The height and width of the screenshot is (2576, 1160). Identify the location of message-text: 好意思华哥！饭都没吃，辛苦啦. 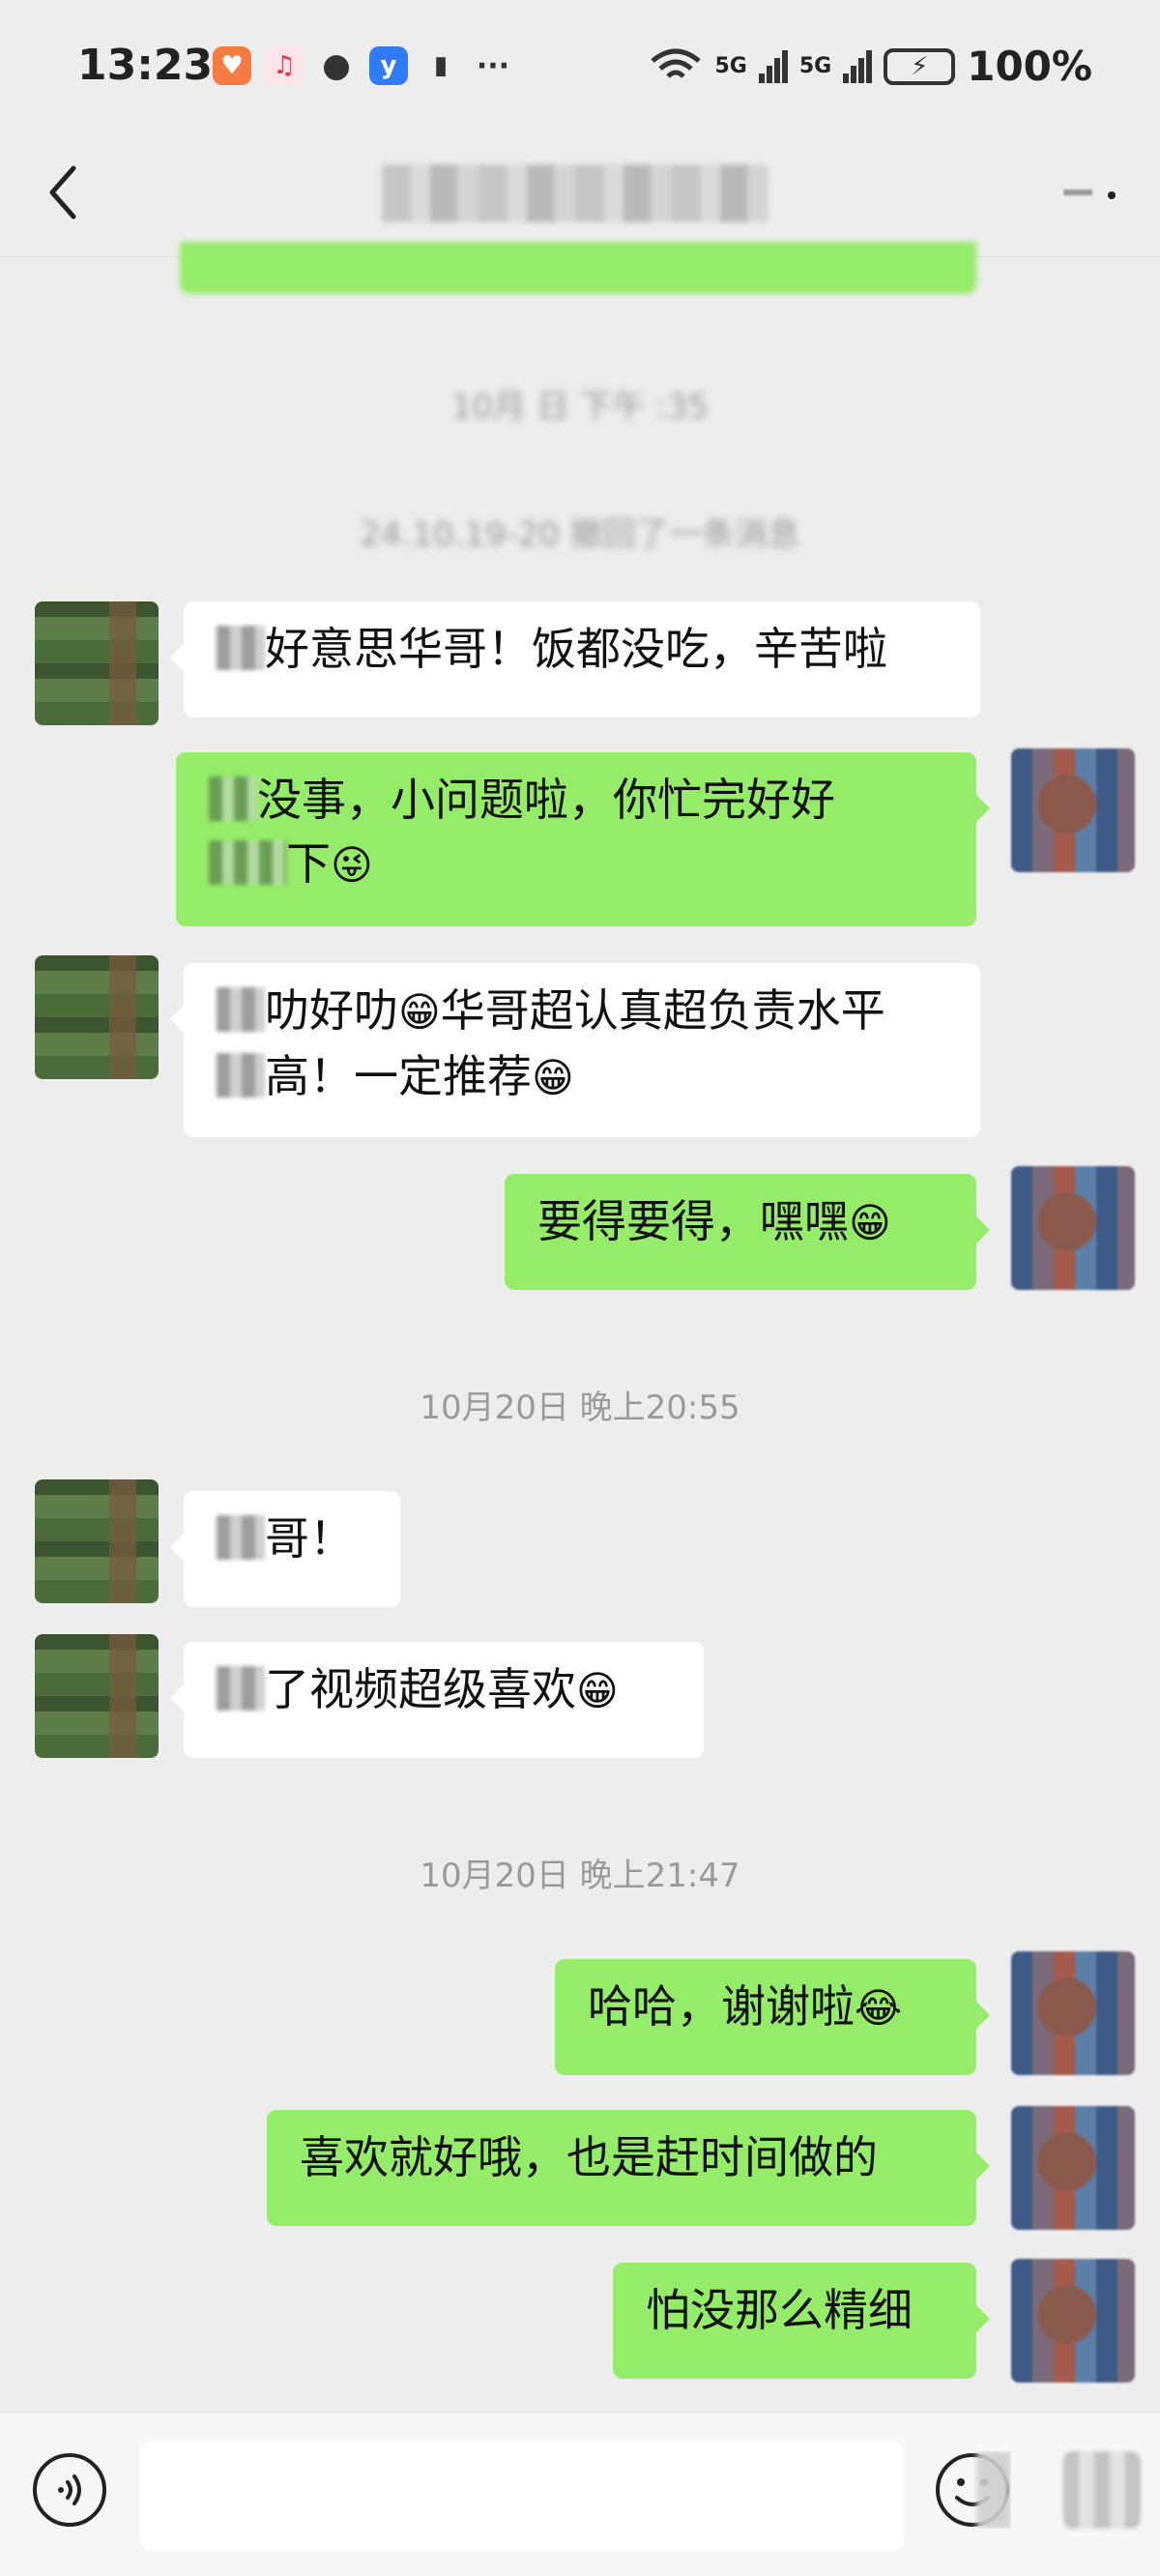
(576, 649).